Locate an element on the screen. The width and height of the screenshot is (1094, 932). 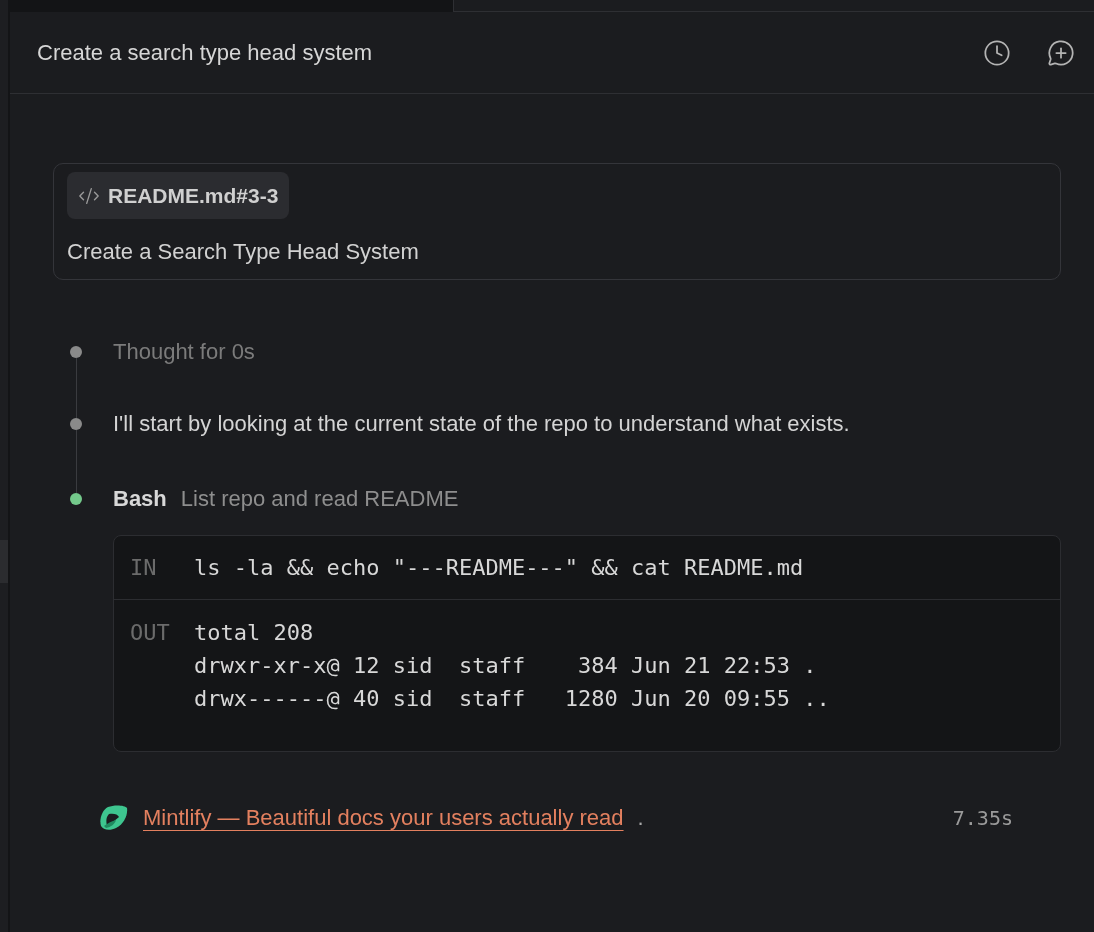
leaf-logo-icon is located at coordinates (114, 818).